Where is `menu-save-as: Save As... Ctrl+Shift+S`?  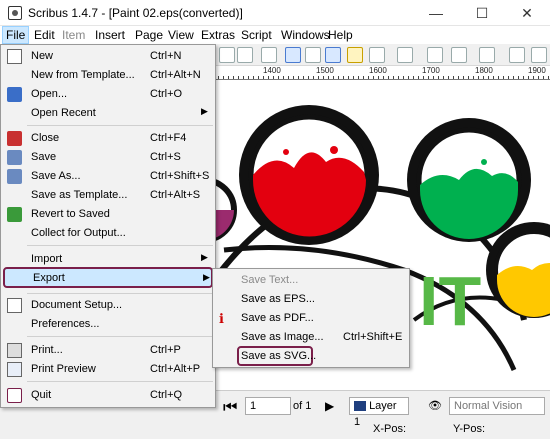 menu-save-as: Save As... Ctrl+Shift+S is located at coordinates (108, 176).